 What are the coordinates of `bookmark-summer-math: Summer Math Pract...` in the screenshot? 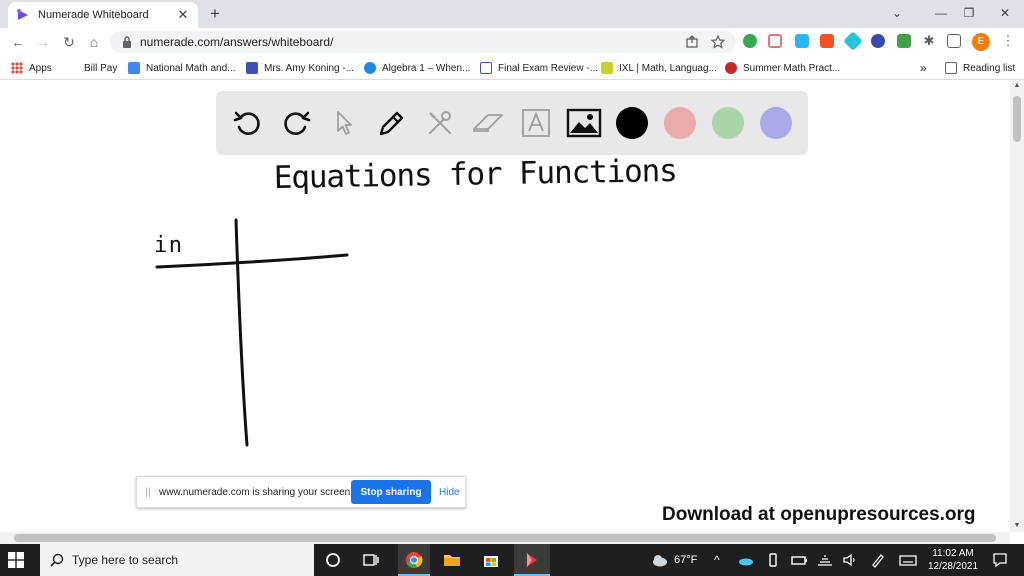 It's located at (782, 68).